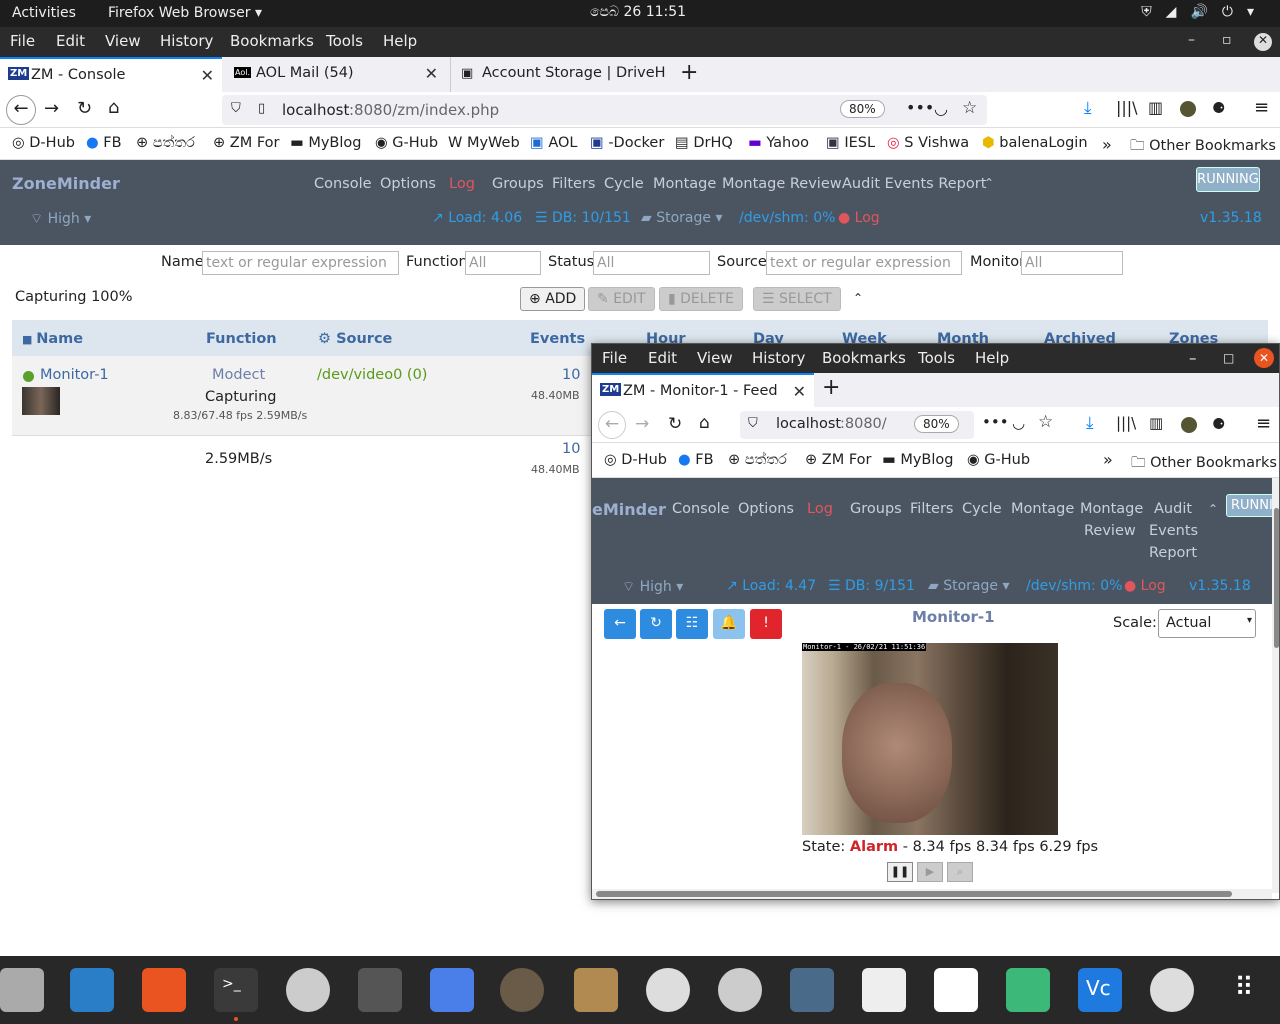 Image resolution: width=1280 pixels, height=1024 pixels. What do you see at coordinates (1035, 143) in the screenshot?
I see `bookmark-balenalogin: ⬢ balenaLogin` at bounding box center [1035, 143].